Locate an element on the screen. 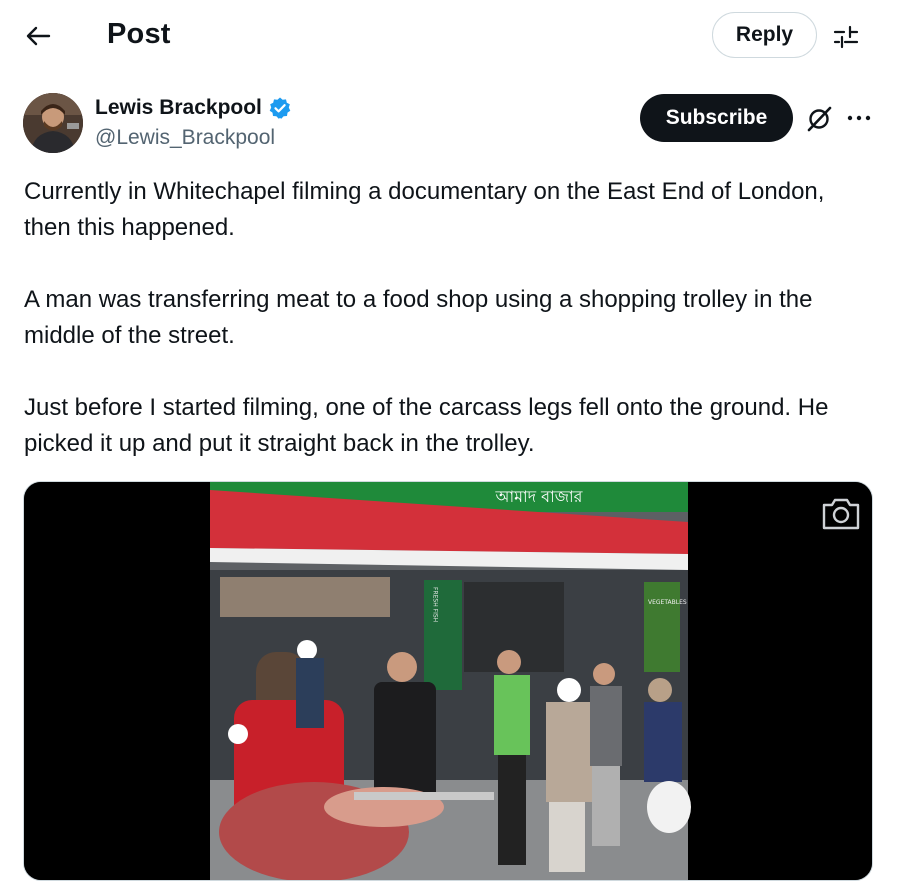 The image size is (899, 881). top-bar: Post Reply is located at coordinates (449, 36).